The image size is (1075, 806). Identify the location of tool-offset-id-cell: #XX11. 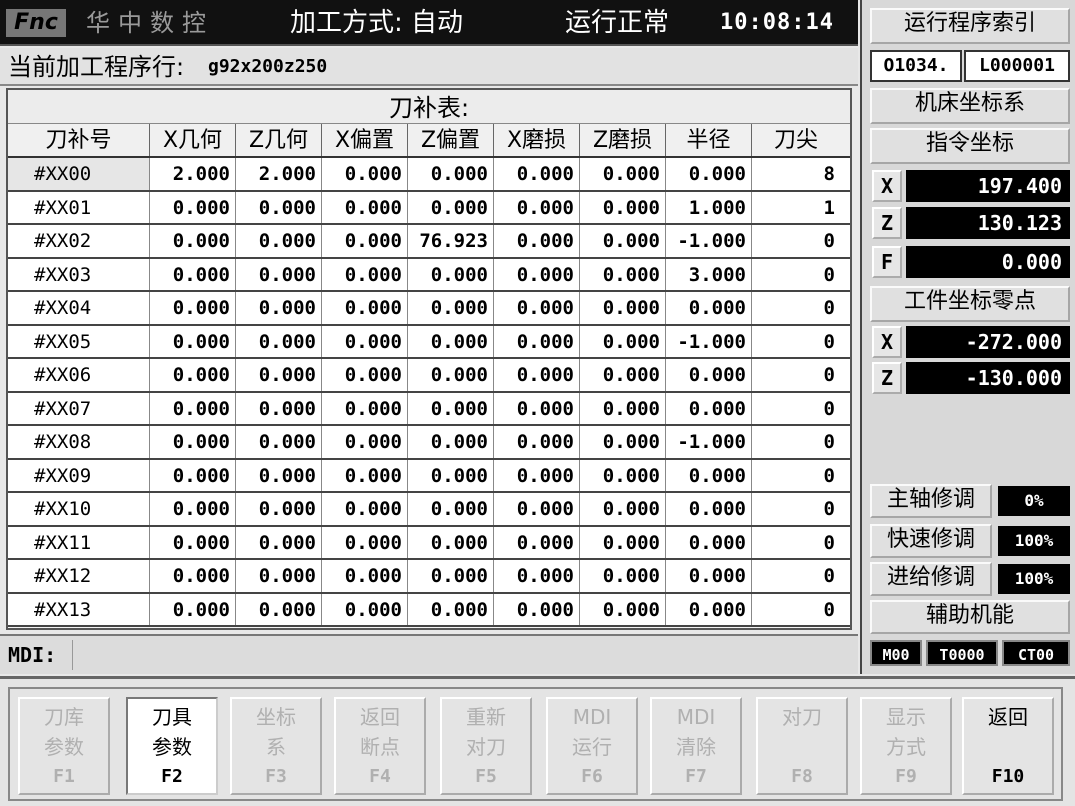
(79, 542).